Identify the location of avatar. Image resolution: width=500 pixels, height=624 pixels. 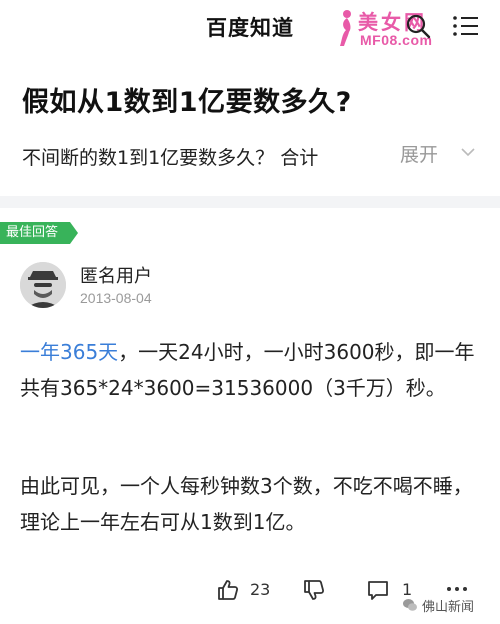
(43, 285).